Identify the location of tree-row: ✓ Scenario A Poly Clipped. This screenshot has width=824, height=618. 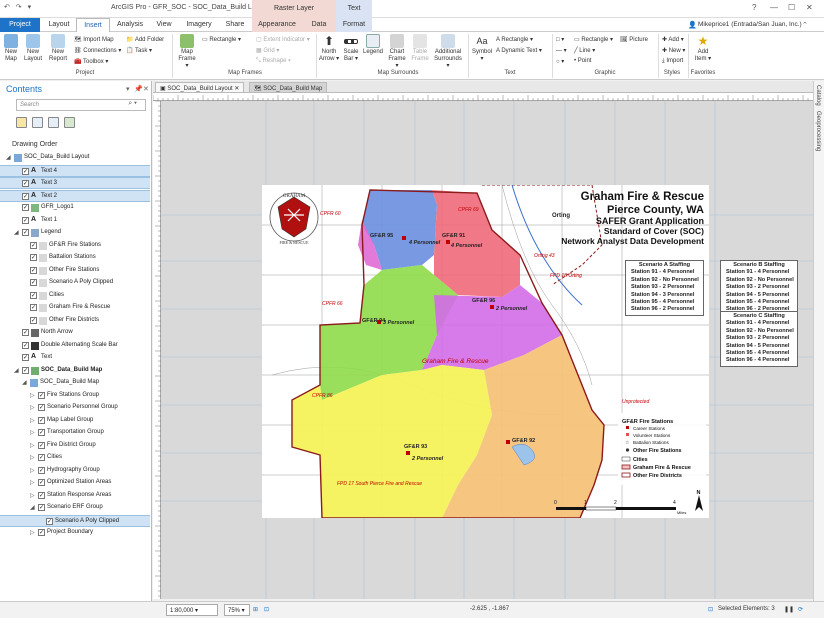
(75, 520).